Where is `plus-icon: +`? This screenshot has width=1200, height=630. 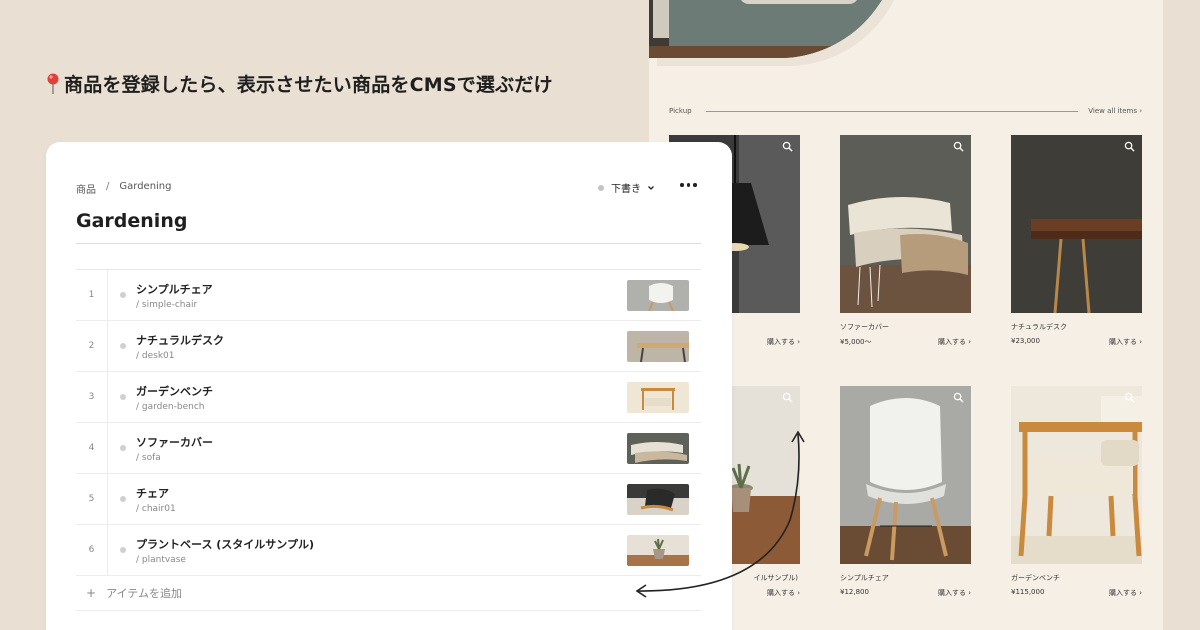 plus-icon: + is located at coordinates (91, 592).